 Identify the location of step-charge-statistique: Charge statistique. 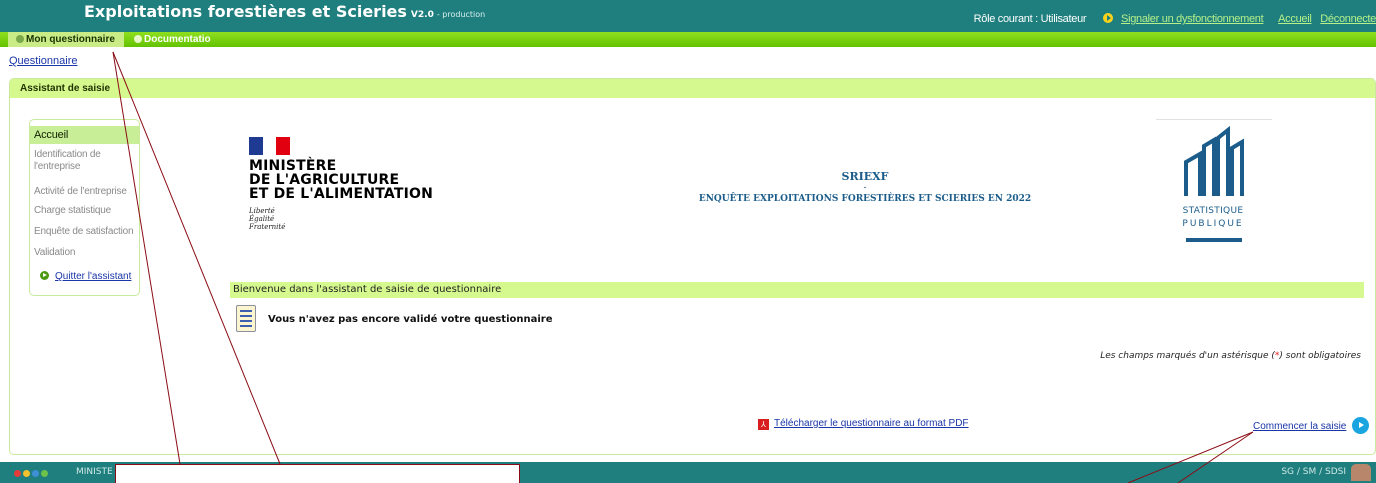
(73, 210).